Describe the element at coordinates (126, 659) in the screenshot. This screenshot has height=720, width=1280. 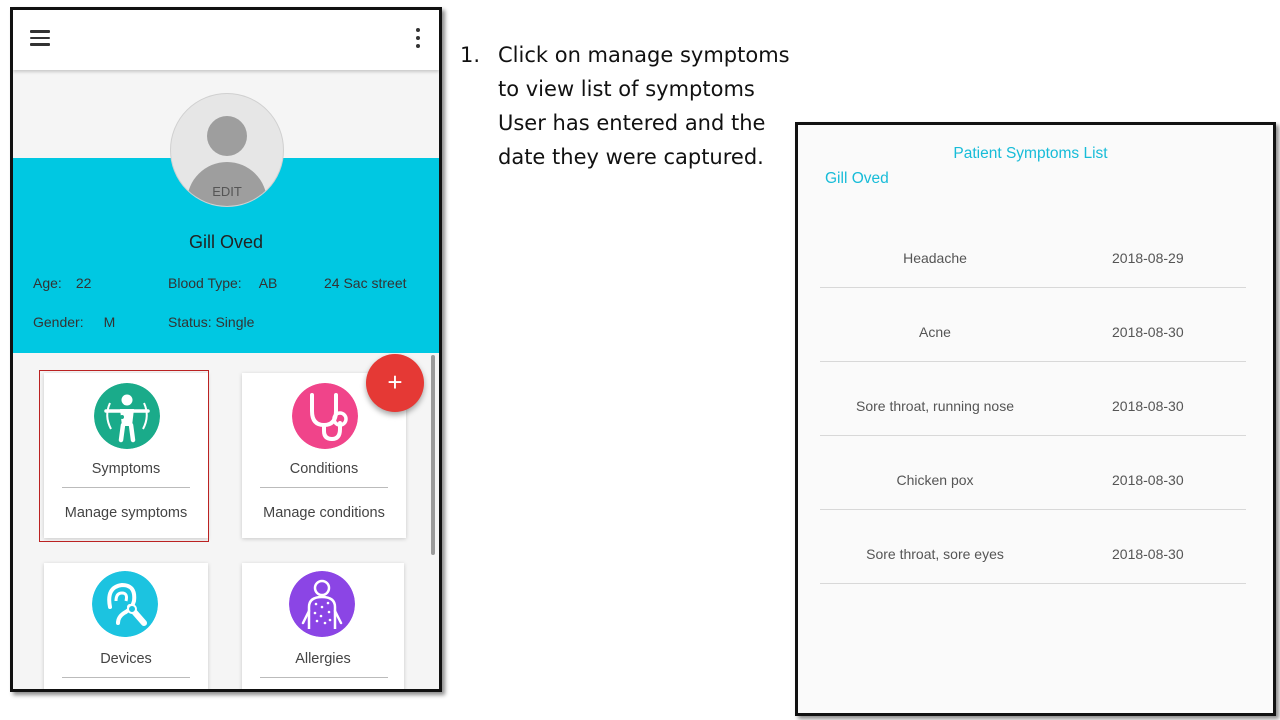
I see `devices-card-title: Devices` at that location.